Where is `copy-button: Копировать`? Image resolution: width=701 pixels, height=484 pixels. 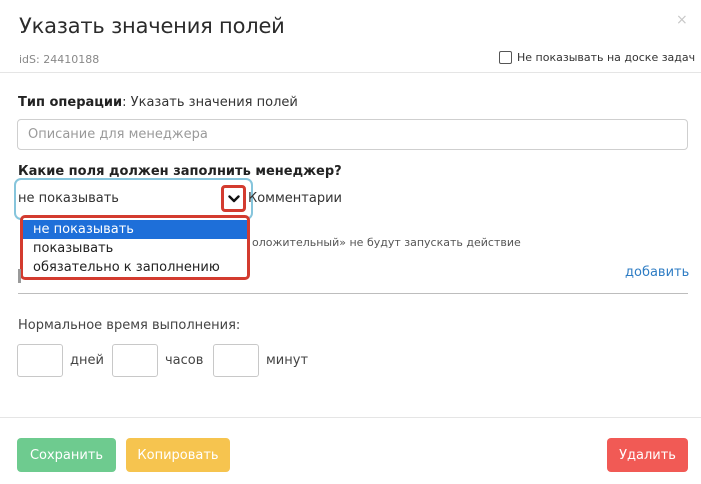 copy-button: Копировать is located at coordinates (178, 455).